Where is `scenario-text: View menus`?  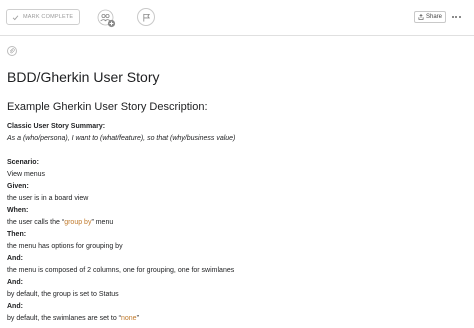 scenario-text: View menus is located at coordinates (26, 174).